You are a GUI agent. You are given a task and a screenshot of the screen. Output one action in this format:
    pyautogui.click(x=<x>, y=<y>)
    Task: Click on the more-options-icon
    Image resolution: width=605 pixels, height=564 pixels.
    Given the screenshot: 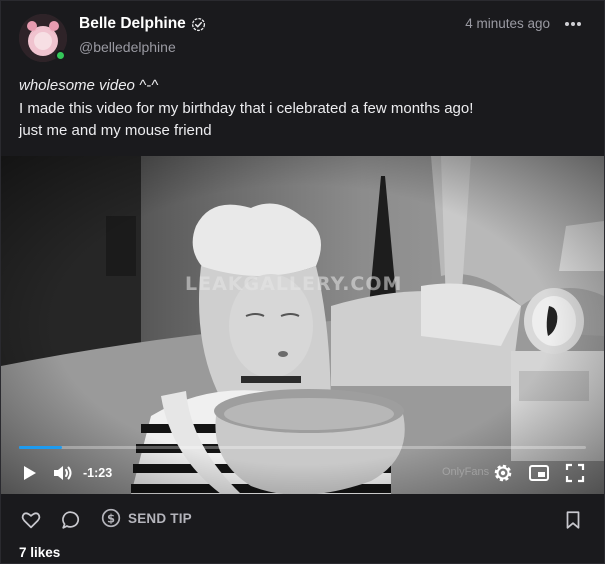 What is the action you would take?
    pyautogui.click(x=573, y=24)
    